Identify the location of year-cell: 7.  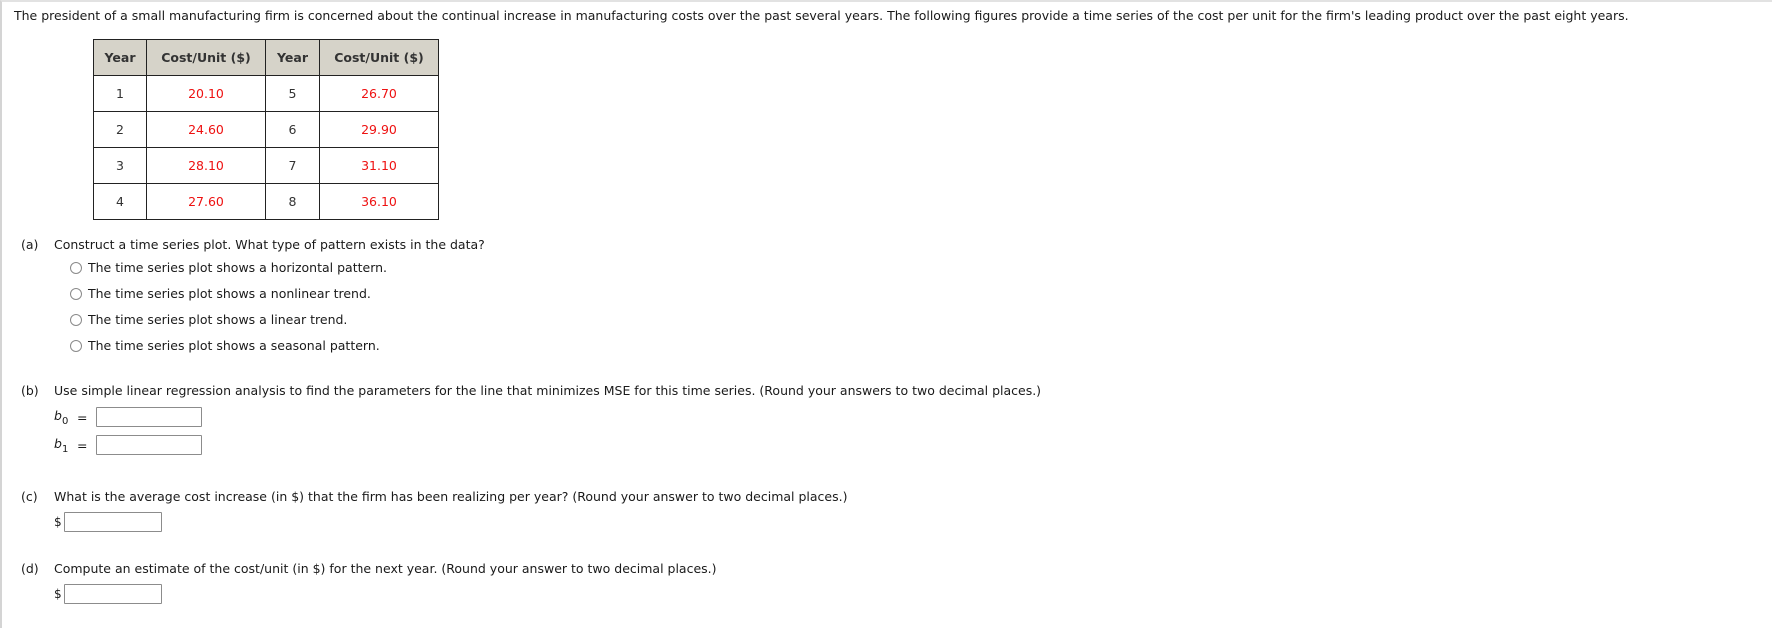
(292, 165).